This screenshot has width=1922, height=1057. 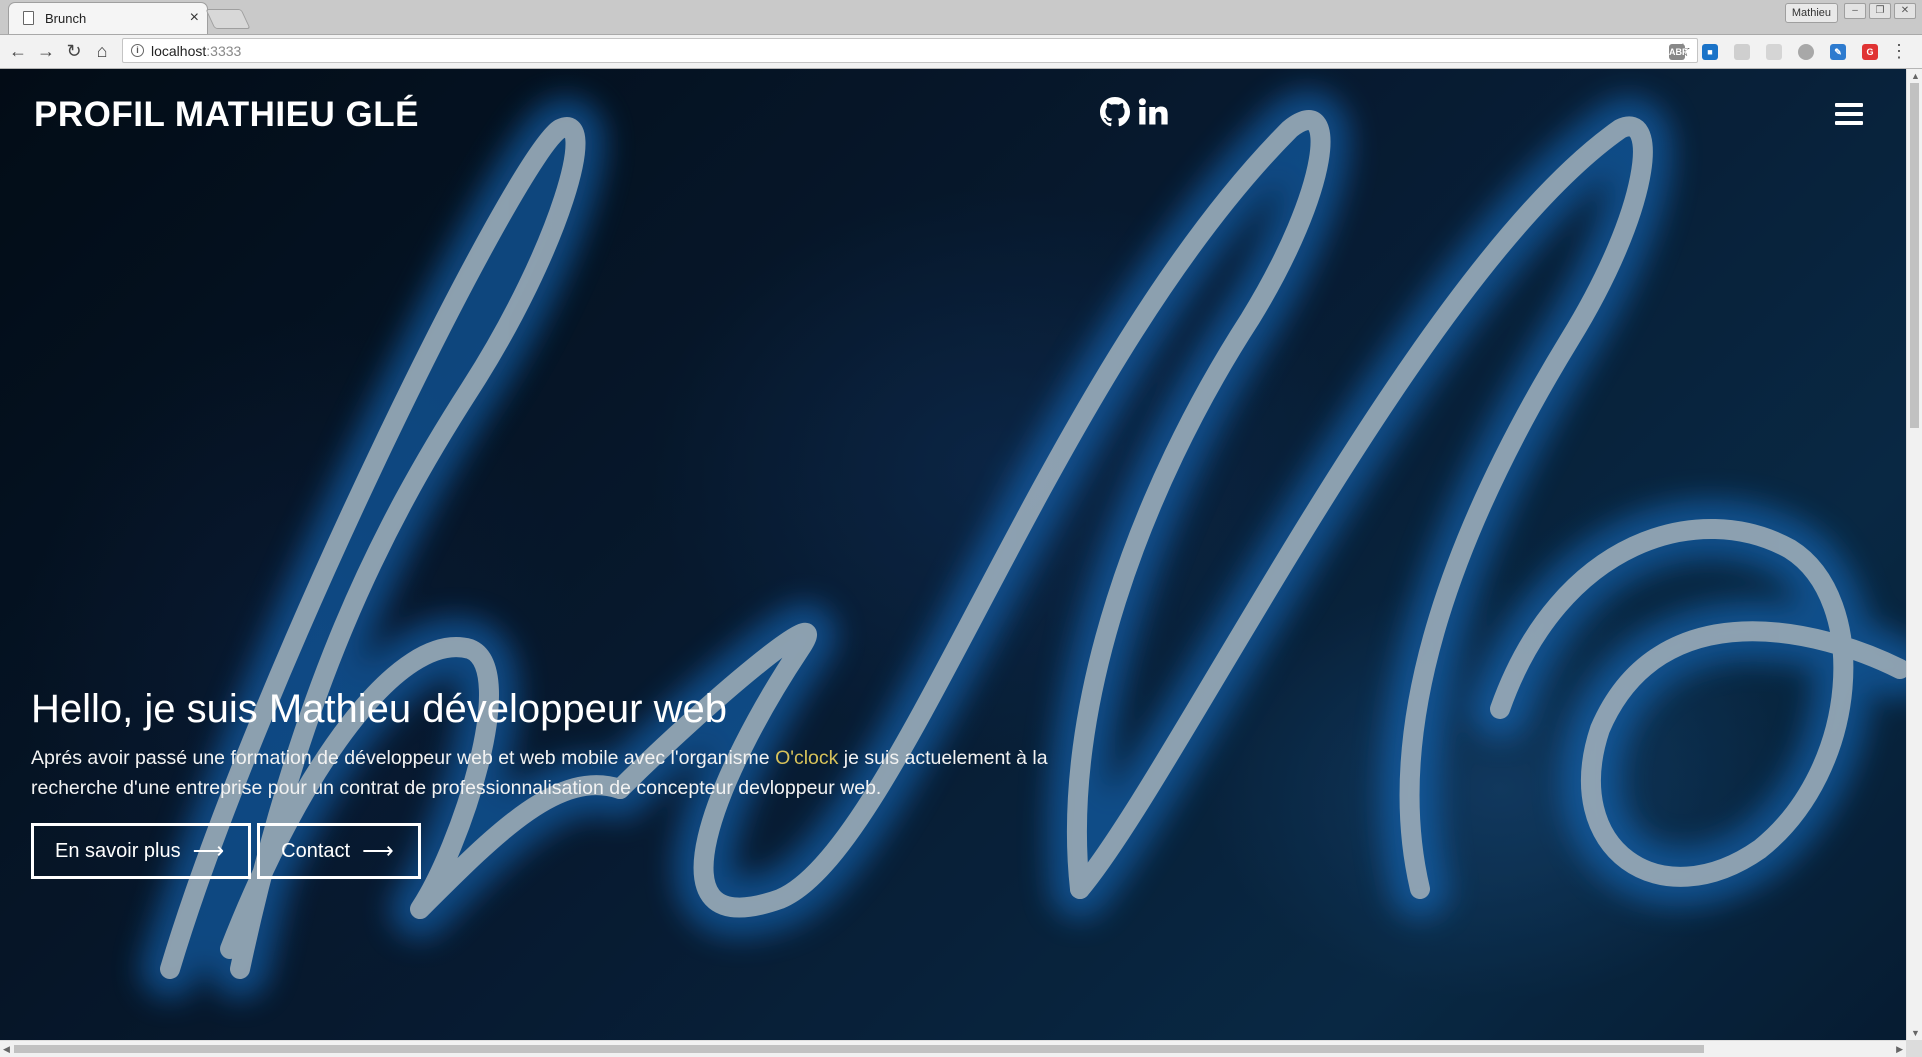 I want to click on minimize-button: –, so click(x=1855, y=11).